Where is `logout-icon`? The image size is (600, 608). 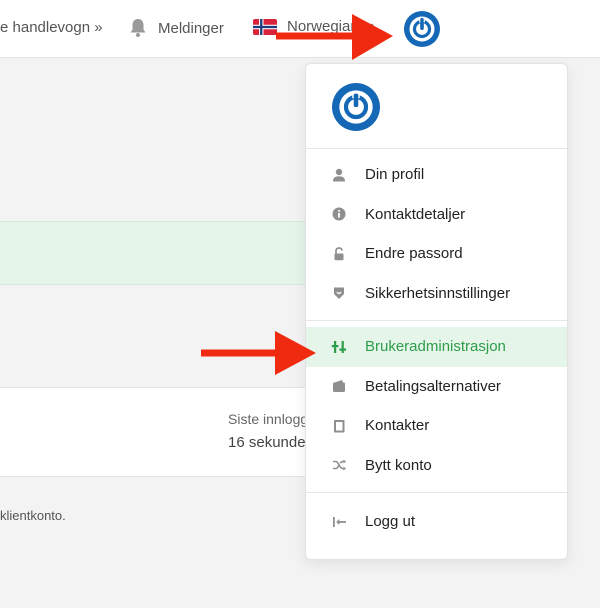
logout-icon is located at coordinates (339, 522).